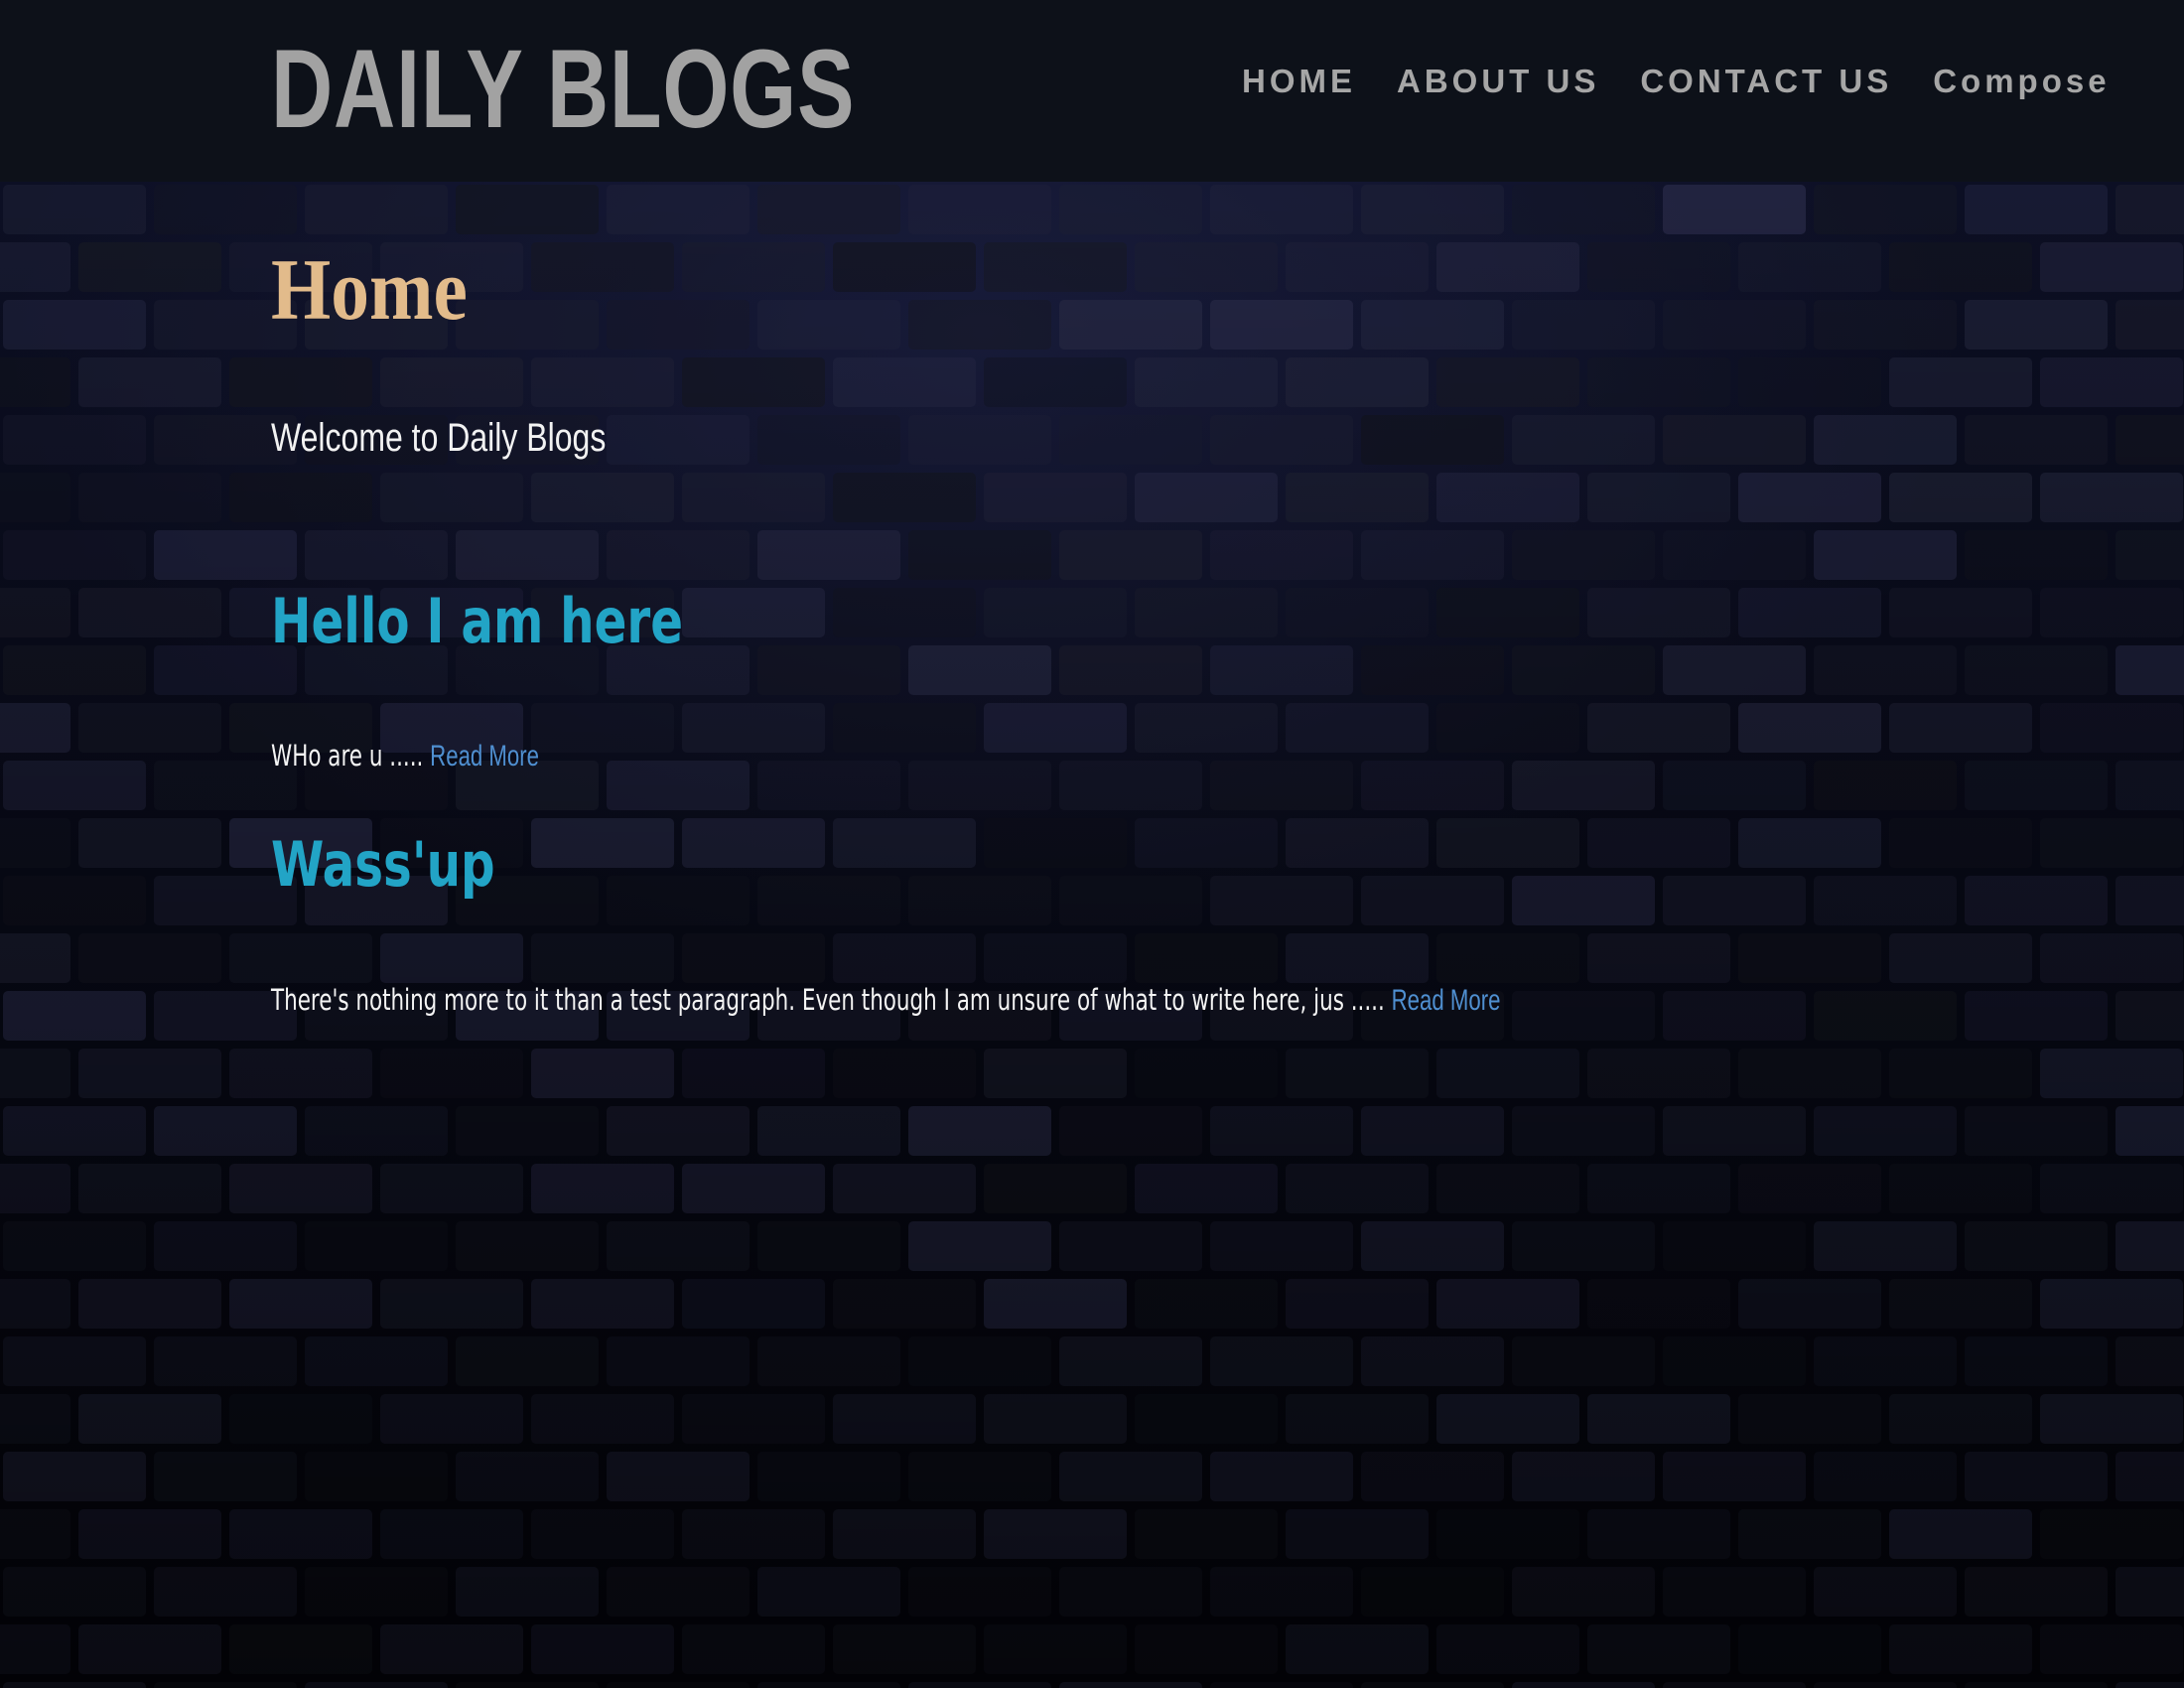 The image size is (2184, 1688). Describe the element at coordinates (477, 621) in the screenshot. I see `post-title-1: Hello I am here` at that location.